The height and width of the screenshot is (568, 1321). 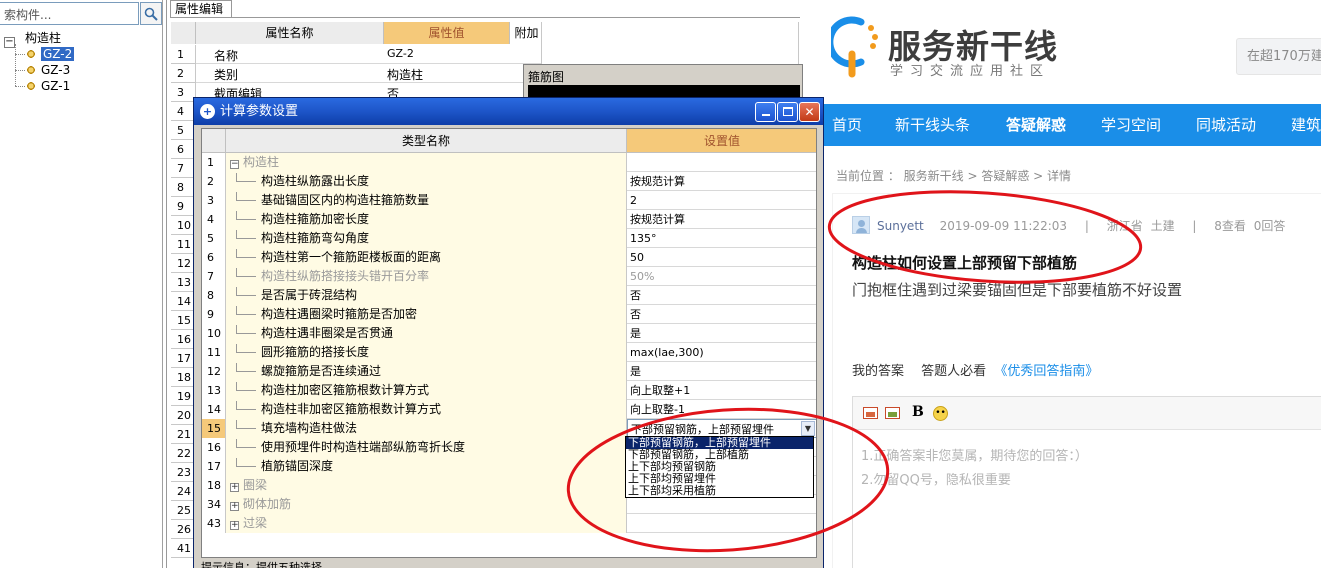 What do you see at coordinates (1226, 125) in the screenshot?
I see `nav-events: 同城活动` at bounding box center [1226, 125].